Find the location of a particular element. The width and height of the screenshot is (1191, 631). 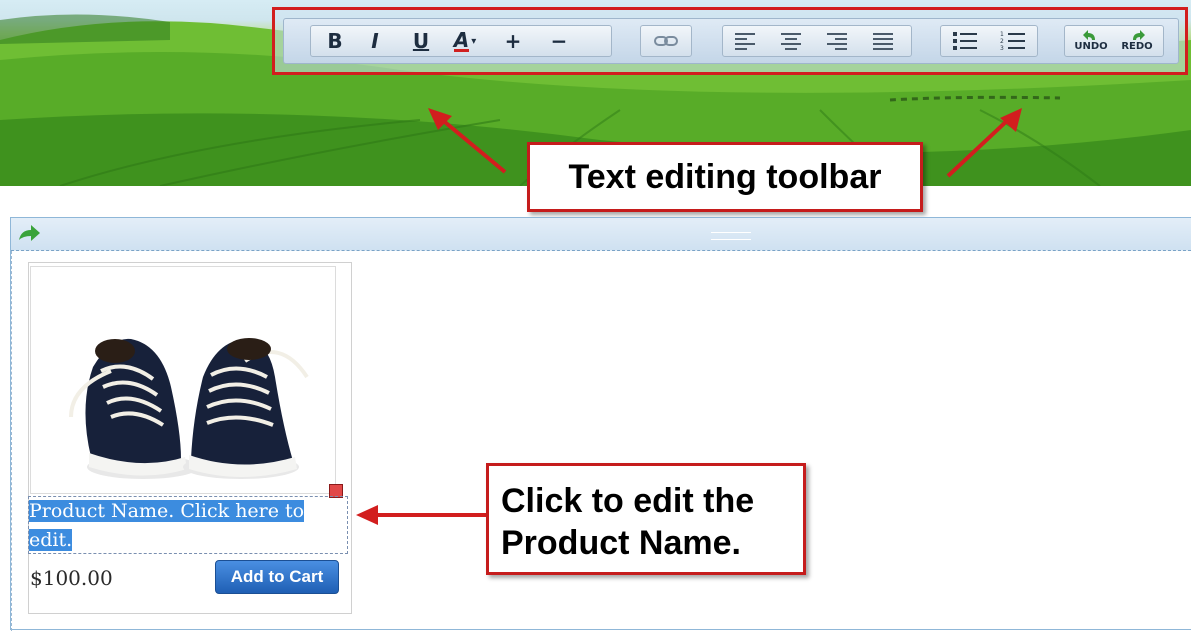

align-center-icon is located at coordinates (791, 41).